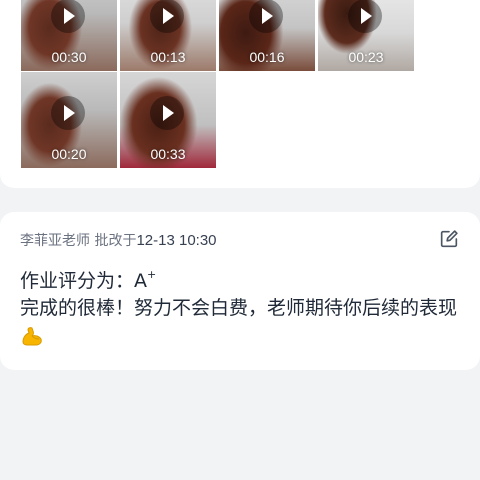  Describe the element at coordinates (449, 239) in the screenshot. I see `edit-icon` at that location.